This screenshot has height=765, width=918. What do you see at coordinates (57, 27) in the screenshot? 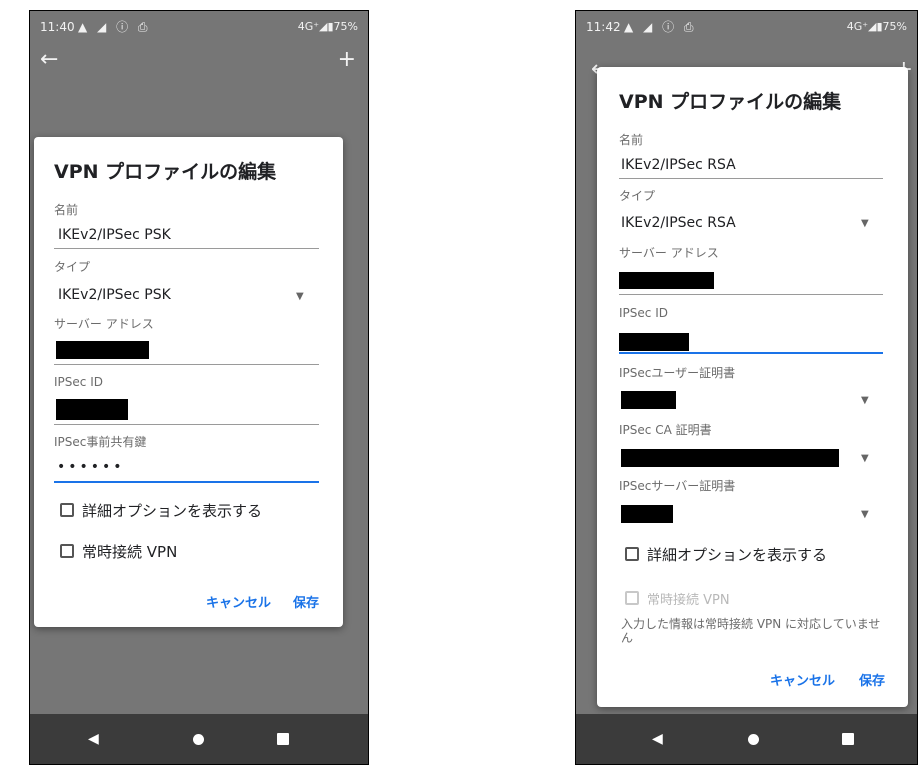
I see `status-time: 11:40` at bounding box center [57, 27].